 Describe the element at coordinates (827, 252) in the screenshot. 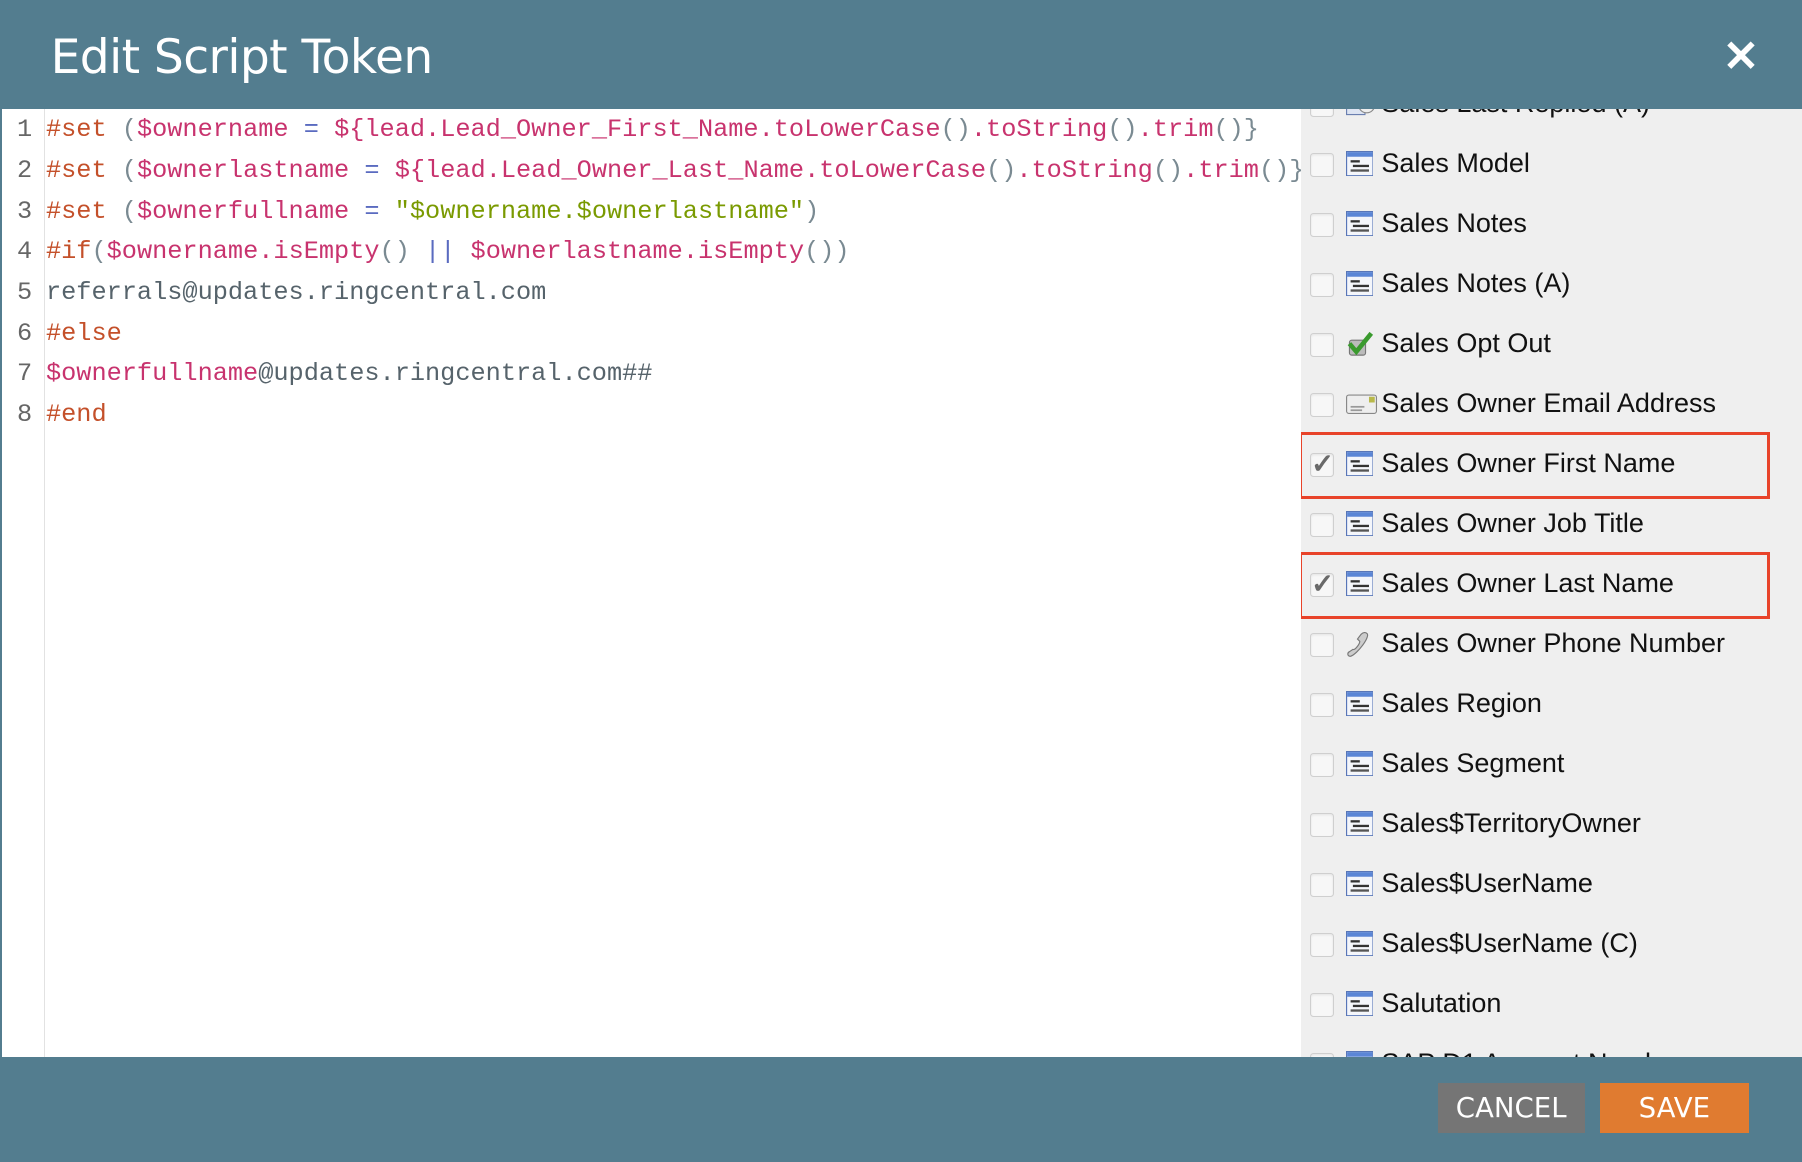

I see `code-token-punc: ())` at that location.